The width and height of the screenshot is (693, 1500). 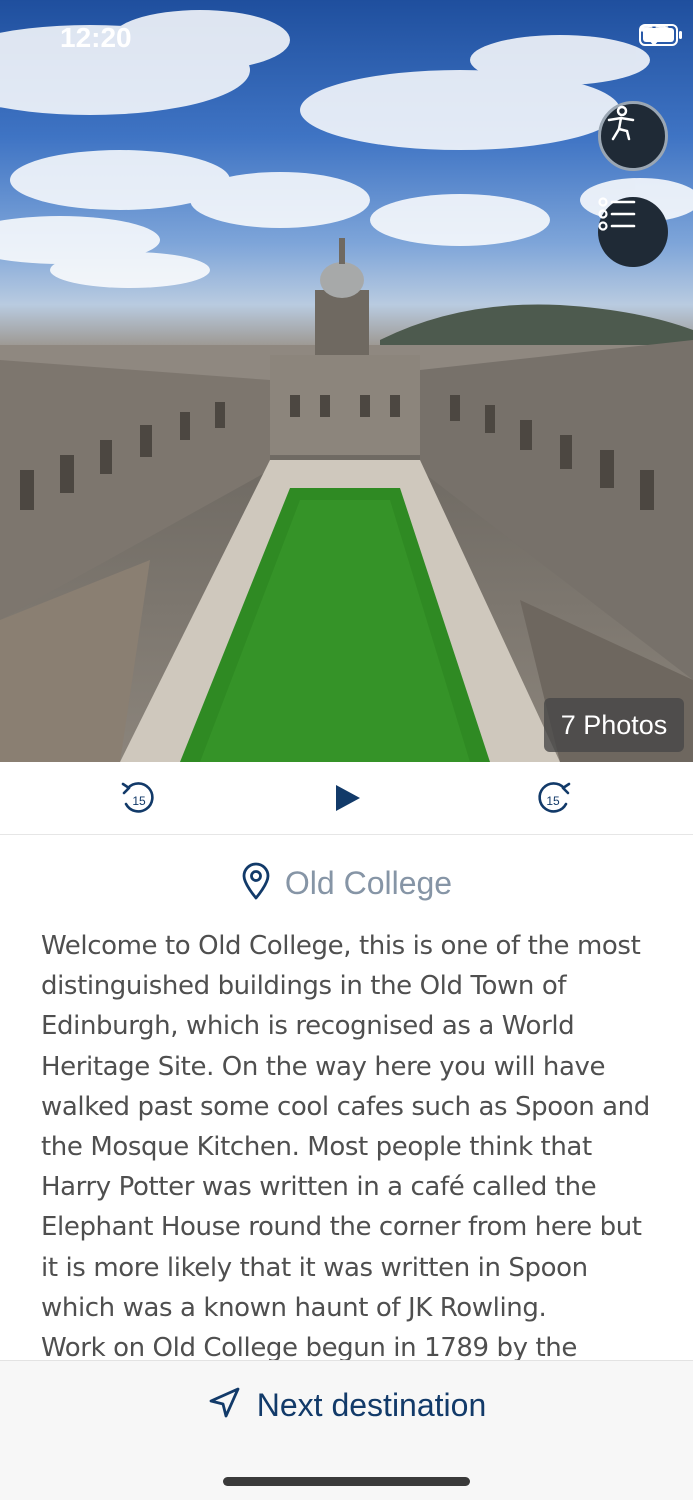 I want to click on forward-15-button: 15, so click(x=554, y=798).